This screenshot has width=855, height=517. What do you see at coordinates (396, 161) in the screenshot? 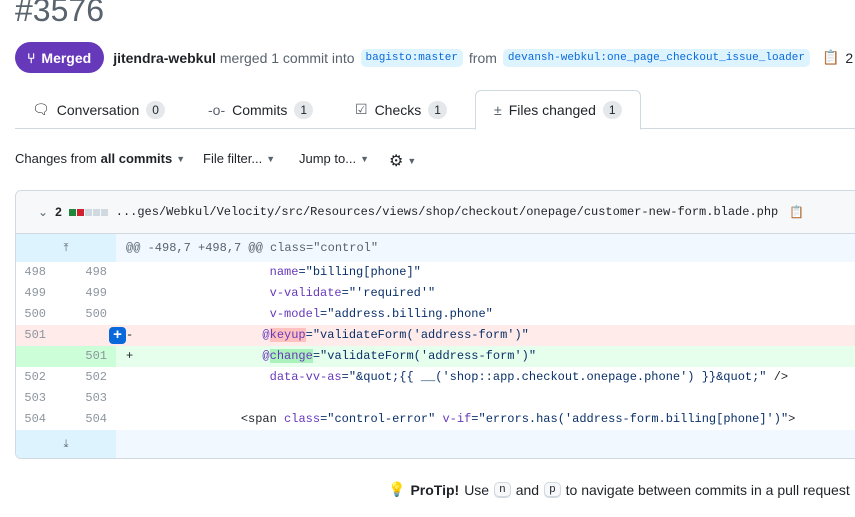
I see `gear-icon: ⚙` at bounding box center [396, 161].